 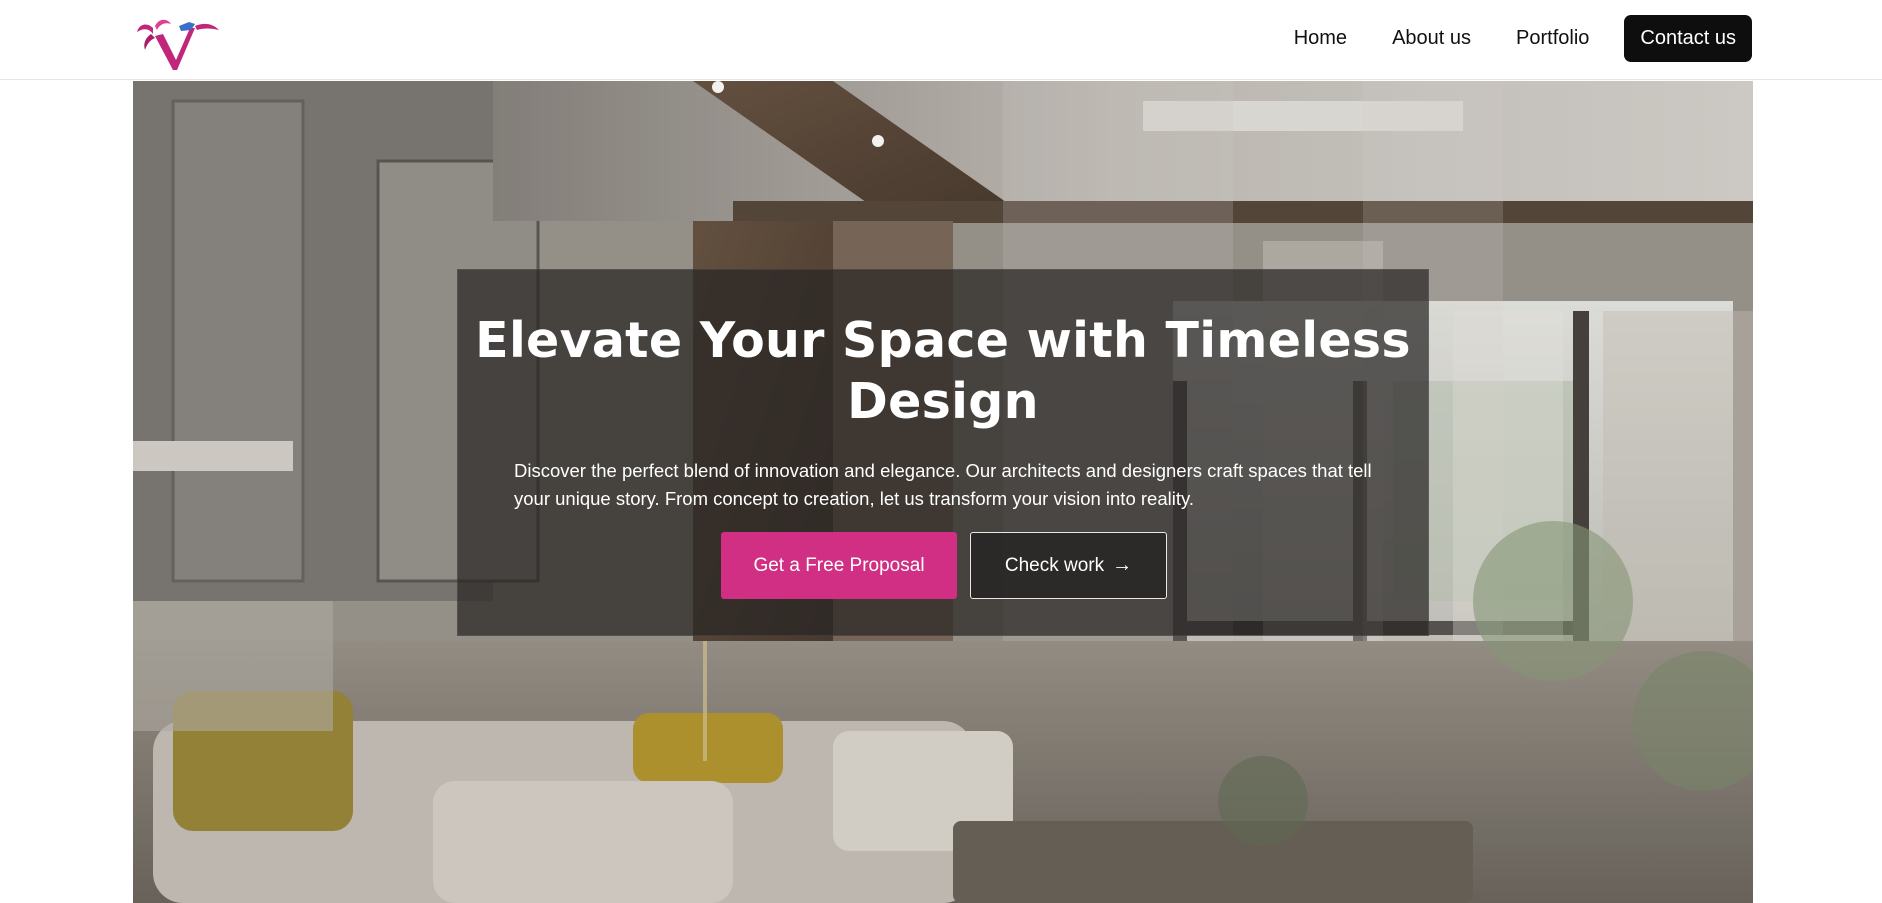 What do you see at coordinates (1552, 38) in the screenshot?
I see `nav-portfolio-link: Portfolio` at bounding box center [1552, 38].